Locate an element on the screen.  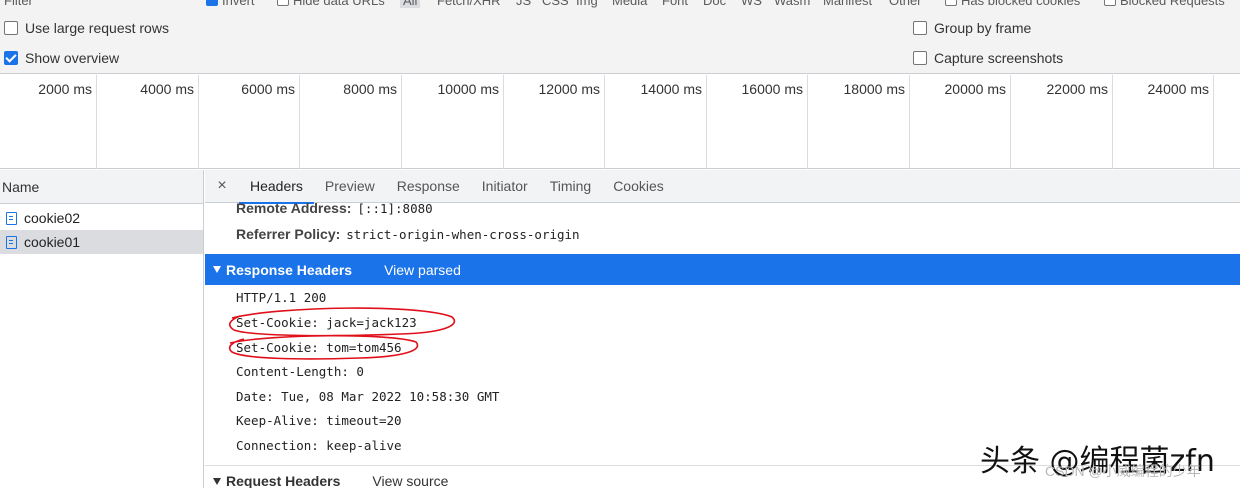
hide-data-urls-checkbox: Hide data URLs is located at coordinates (331, 4).